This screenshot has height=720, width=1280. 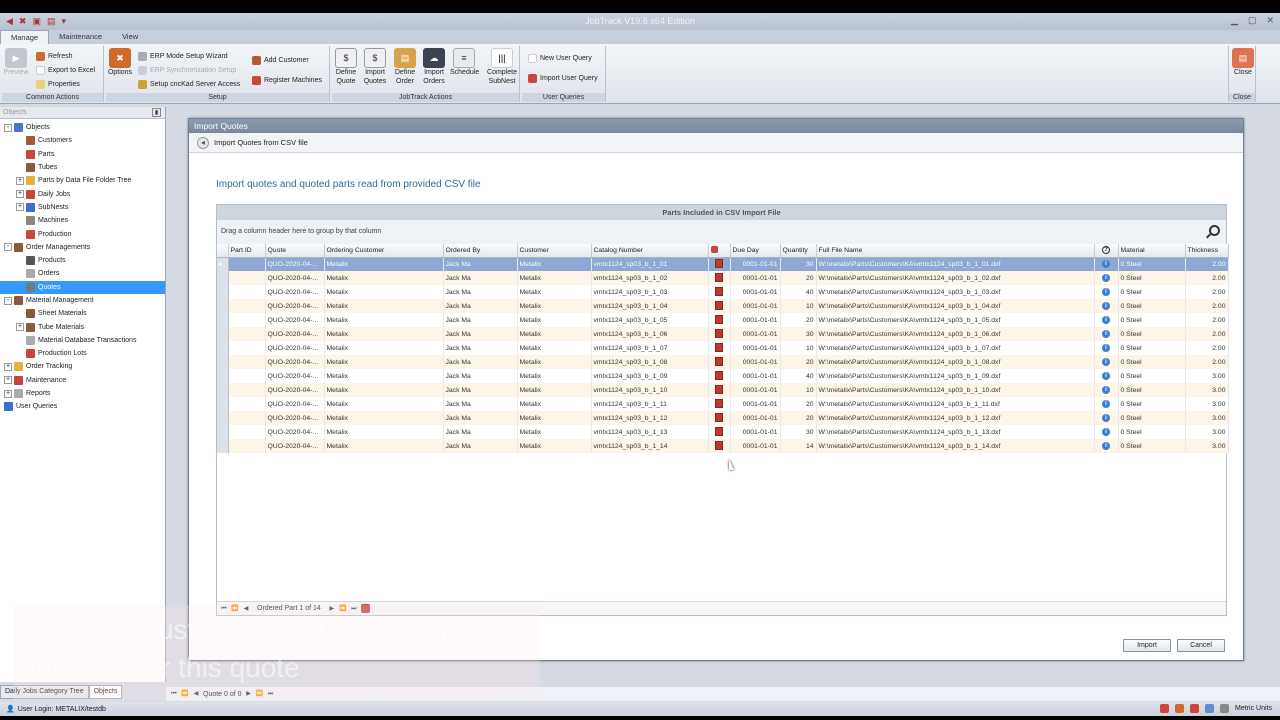 I want to click on cell-quantity: 10, so click(x=798, y=390).